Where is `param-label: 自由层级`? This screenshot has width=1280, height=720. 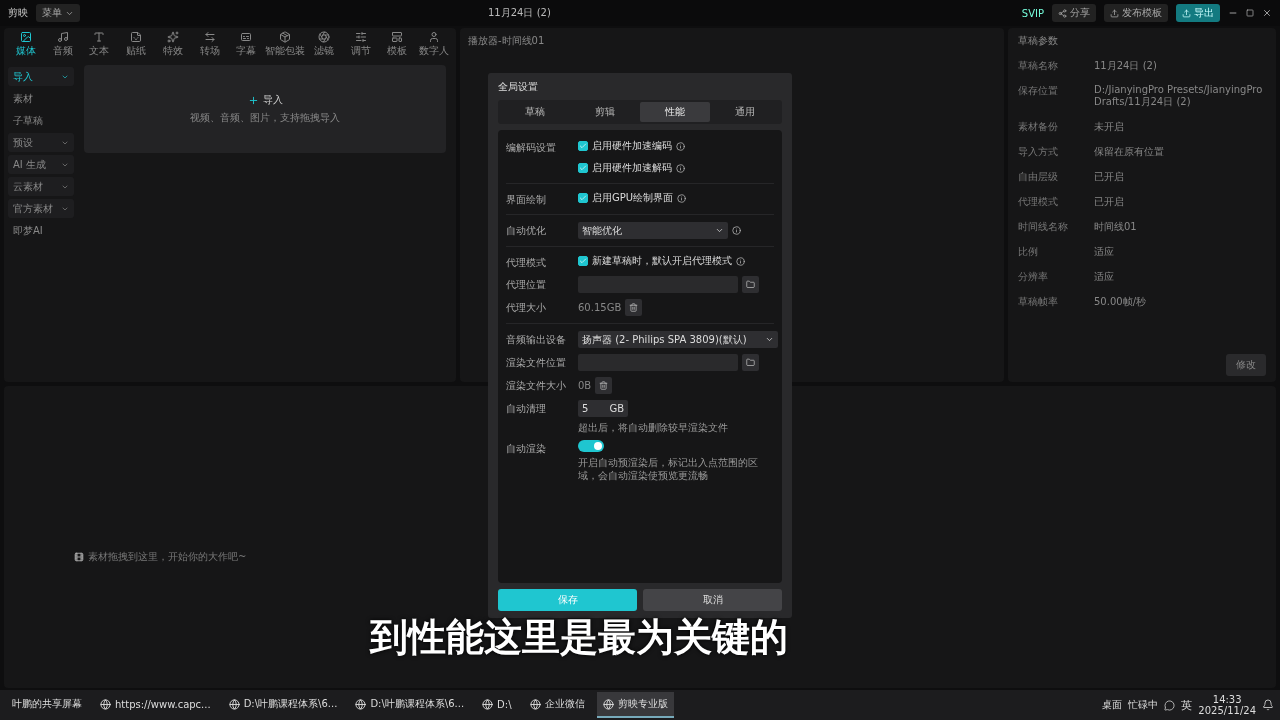 param-label: 自由层级 is located at coordinates (1038, 177).